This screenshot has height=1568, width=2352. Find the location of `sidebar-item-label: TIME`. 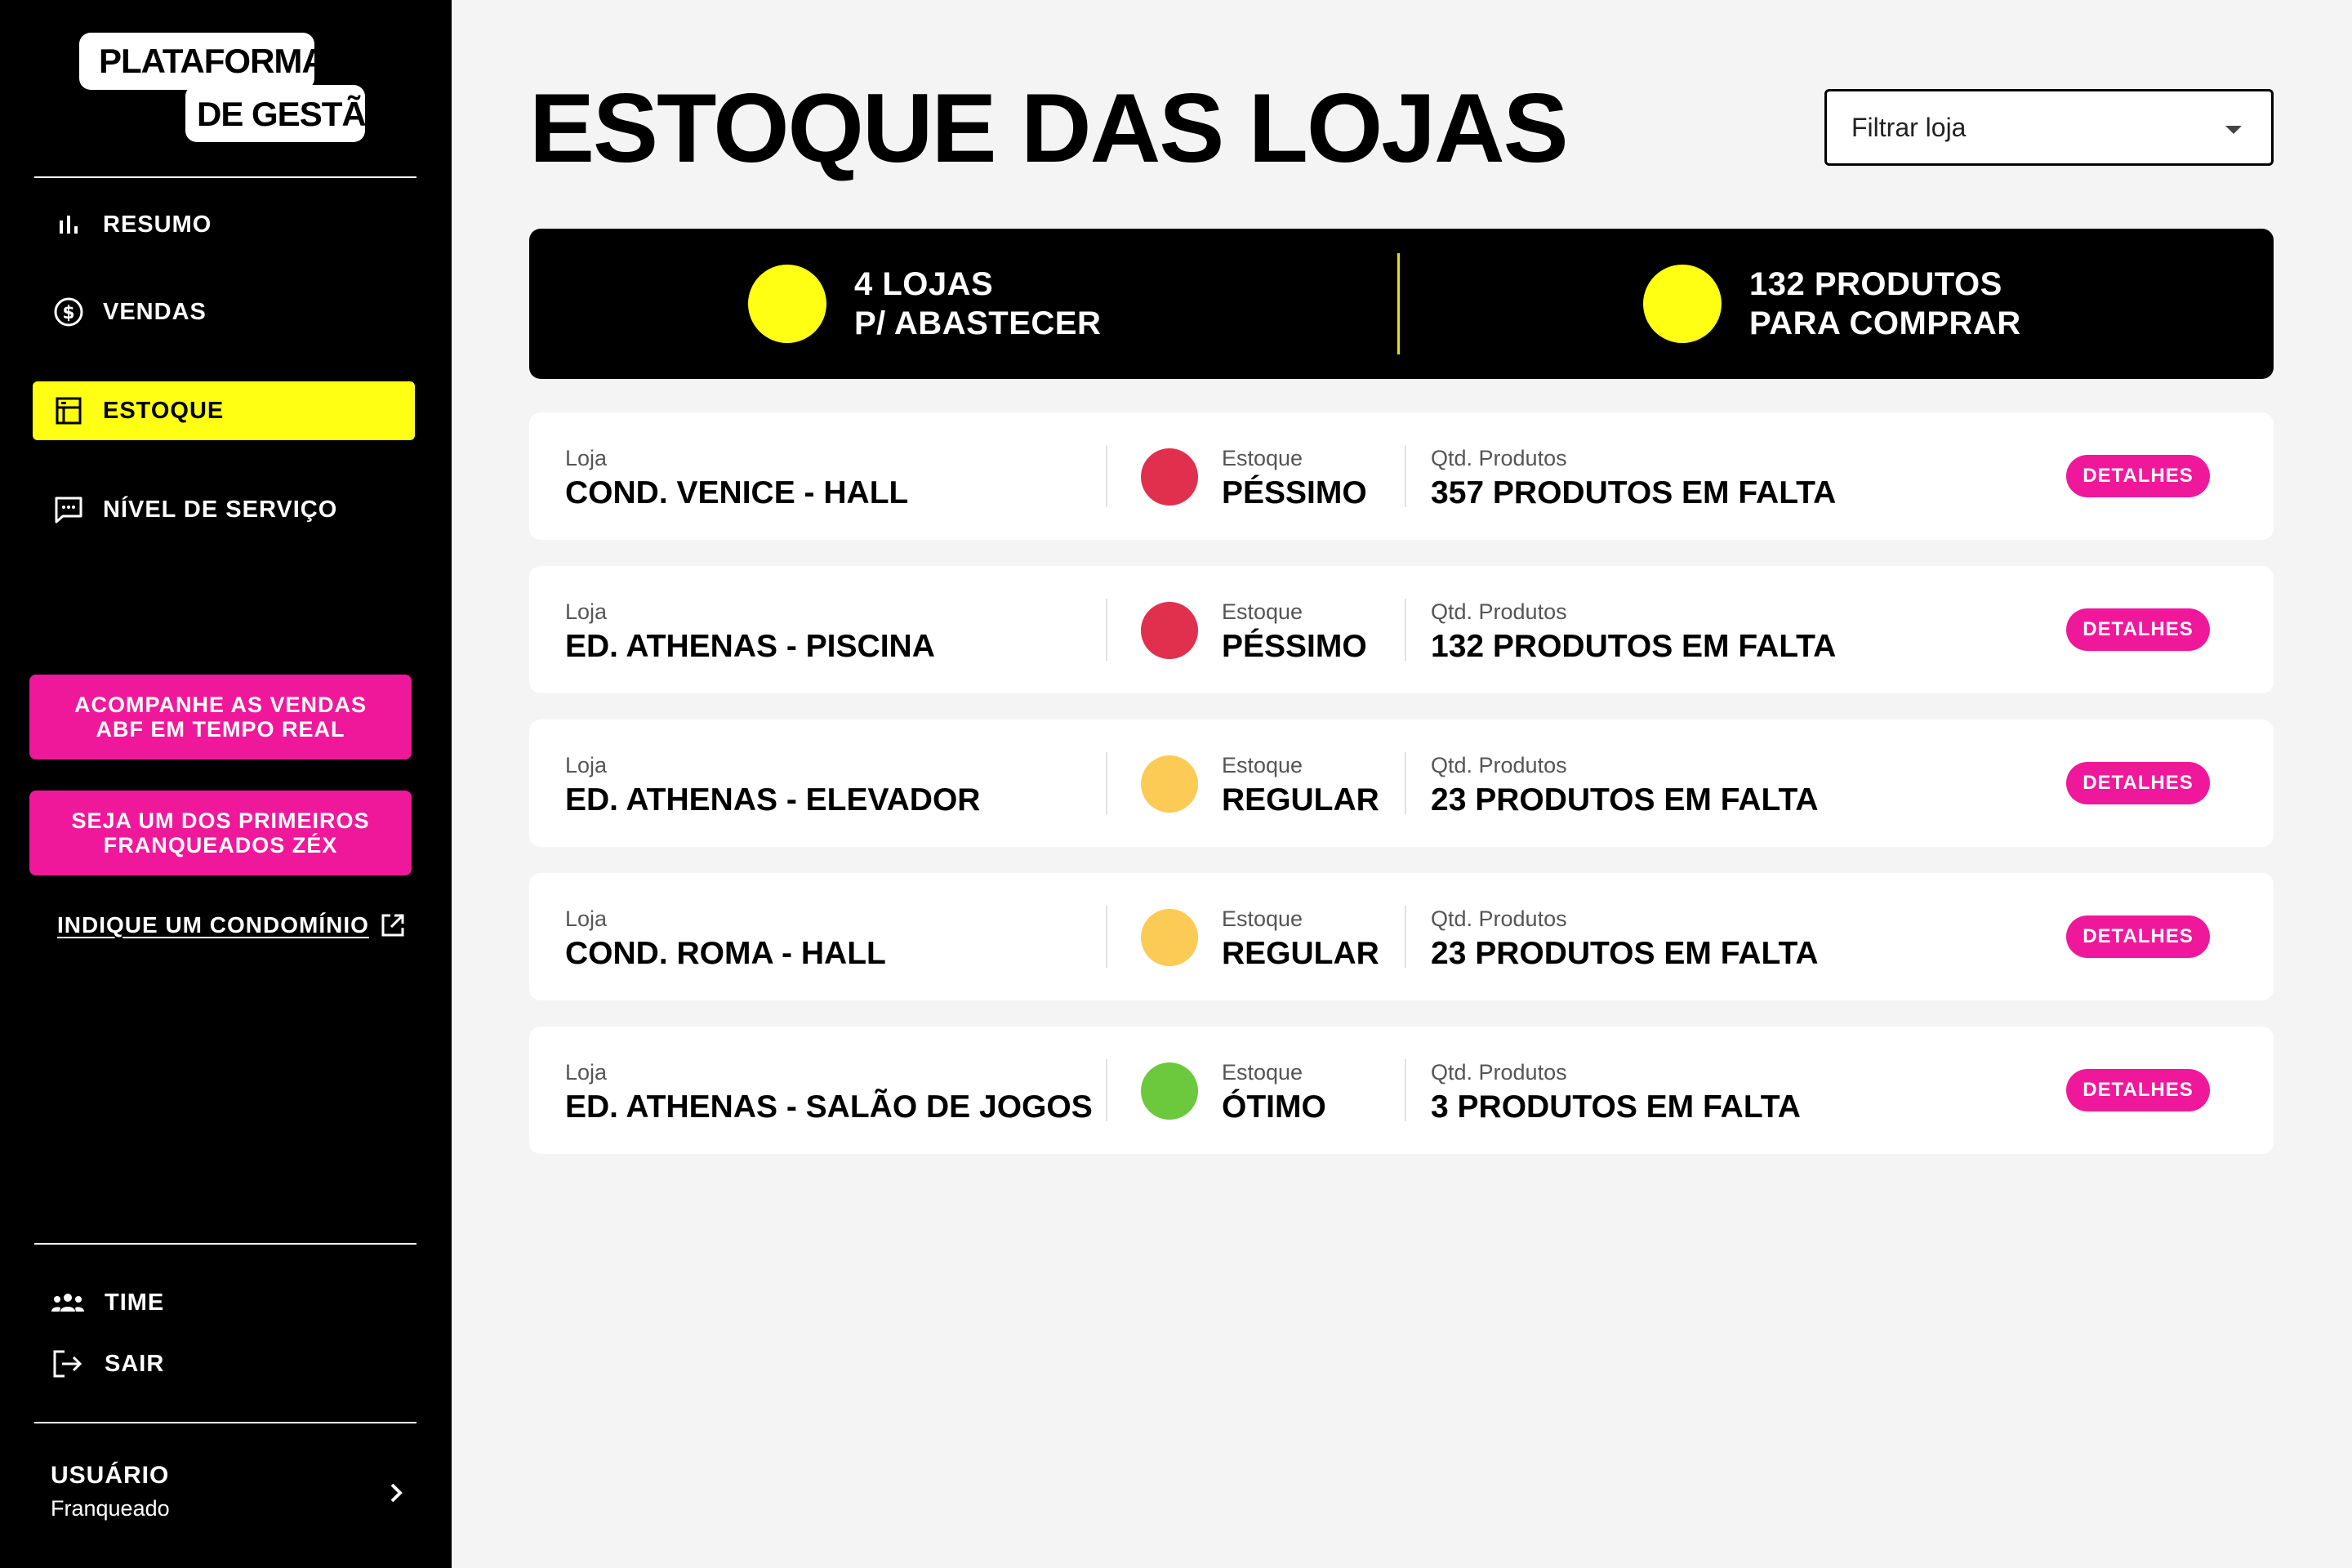

sidebar-item-label: TIME is located at coordinates (135, 1302).